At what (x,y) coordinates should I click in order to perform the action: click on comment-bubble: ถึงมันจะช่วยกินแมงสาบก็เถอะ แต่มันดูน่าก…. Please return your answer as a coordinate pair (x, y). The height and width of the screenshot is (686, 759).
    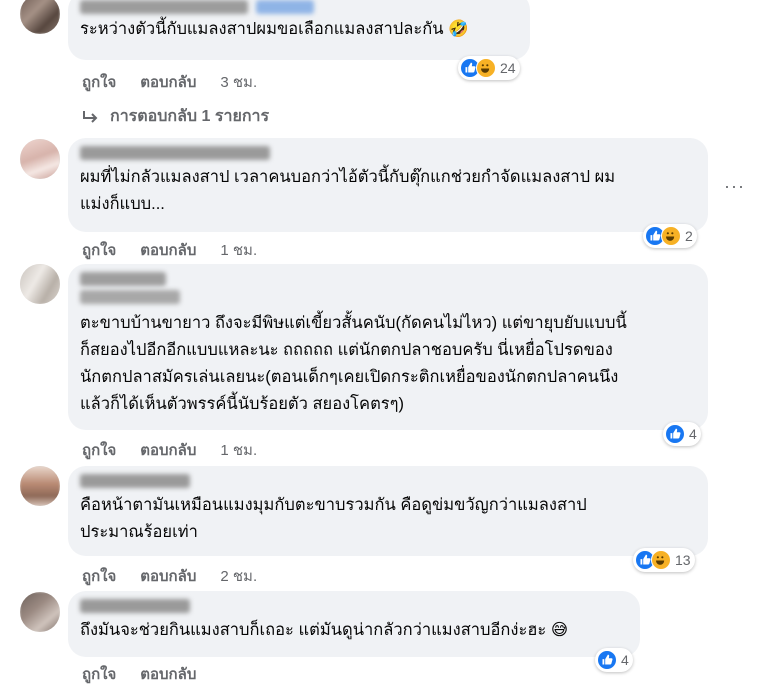
    Looking at the image, I should click on (354, 624).